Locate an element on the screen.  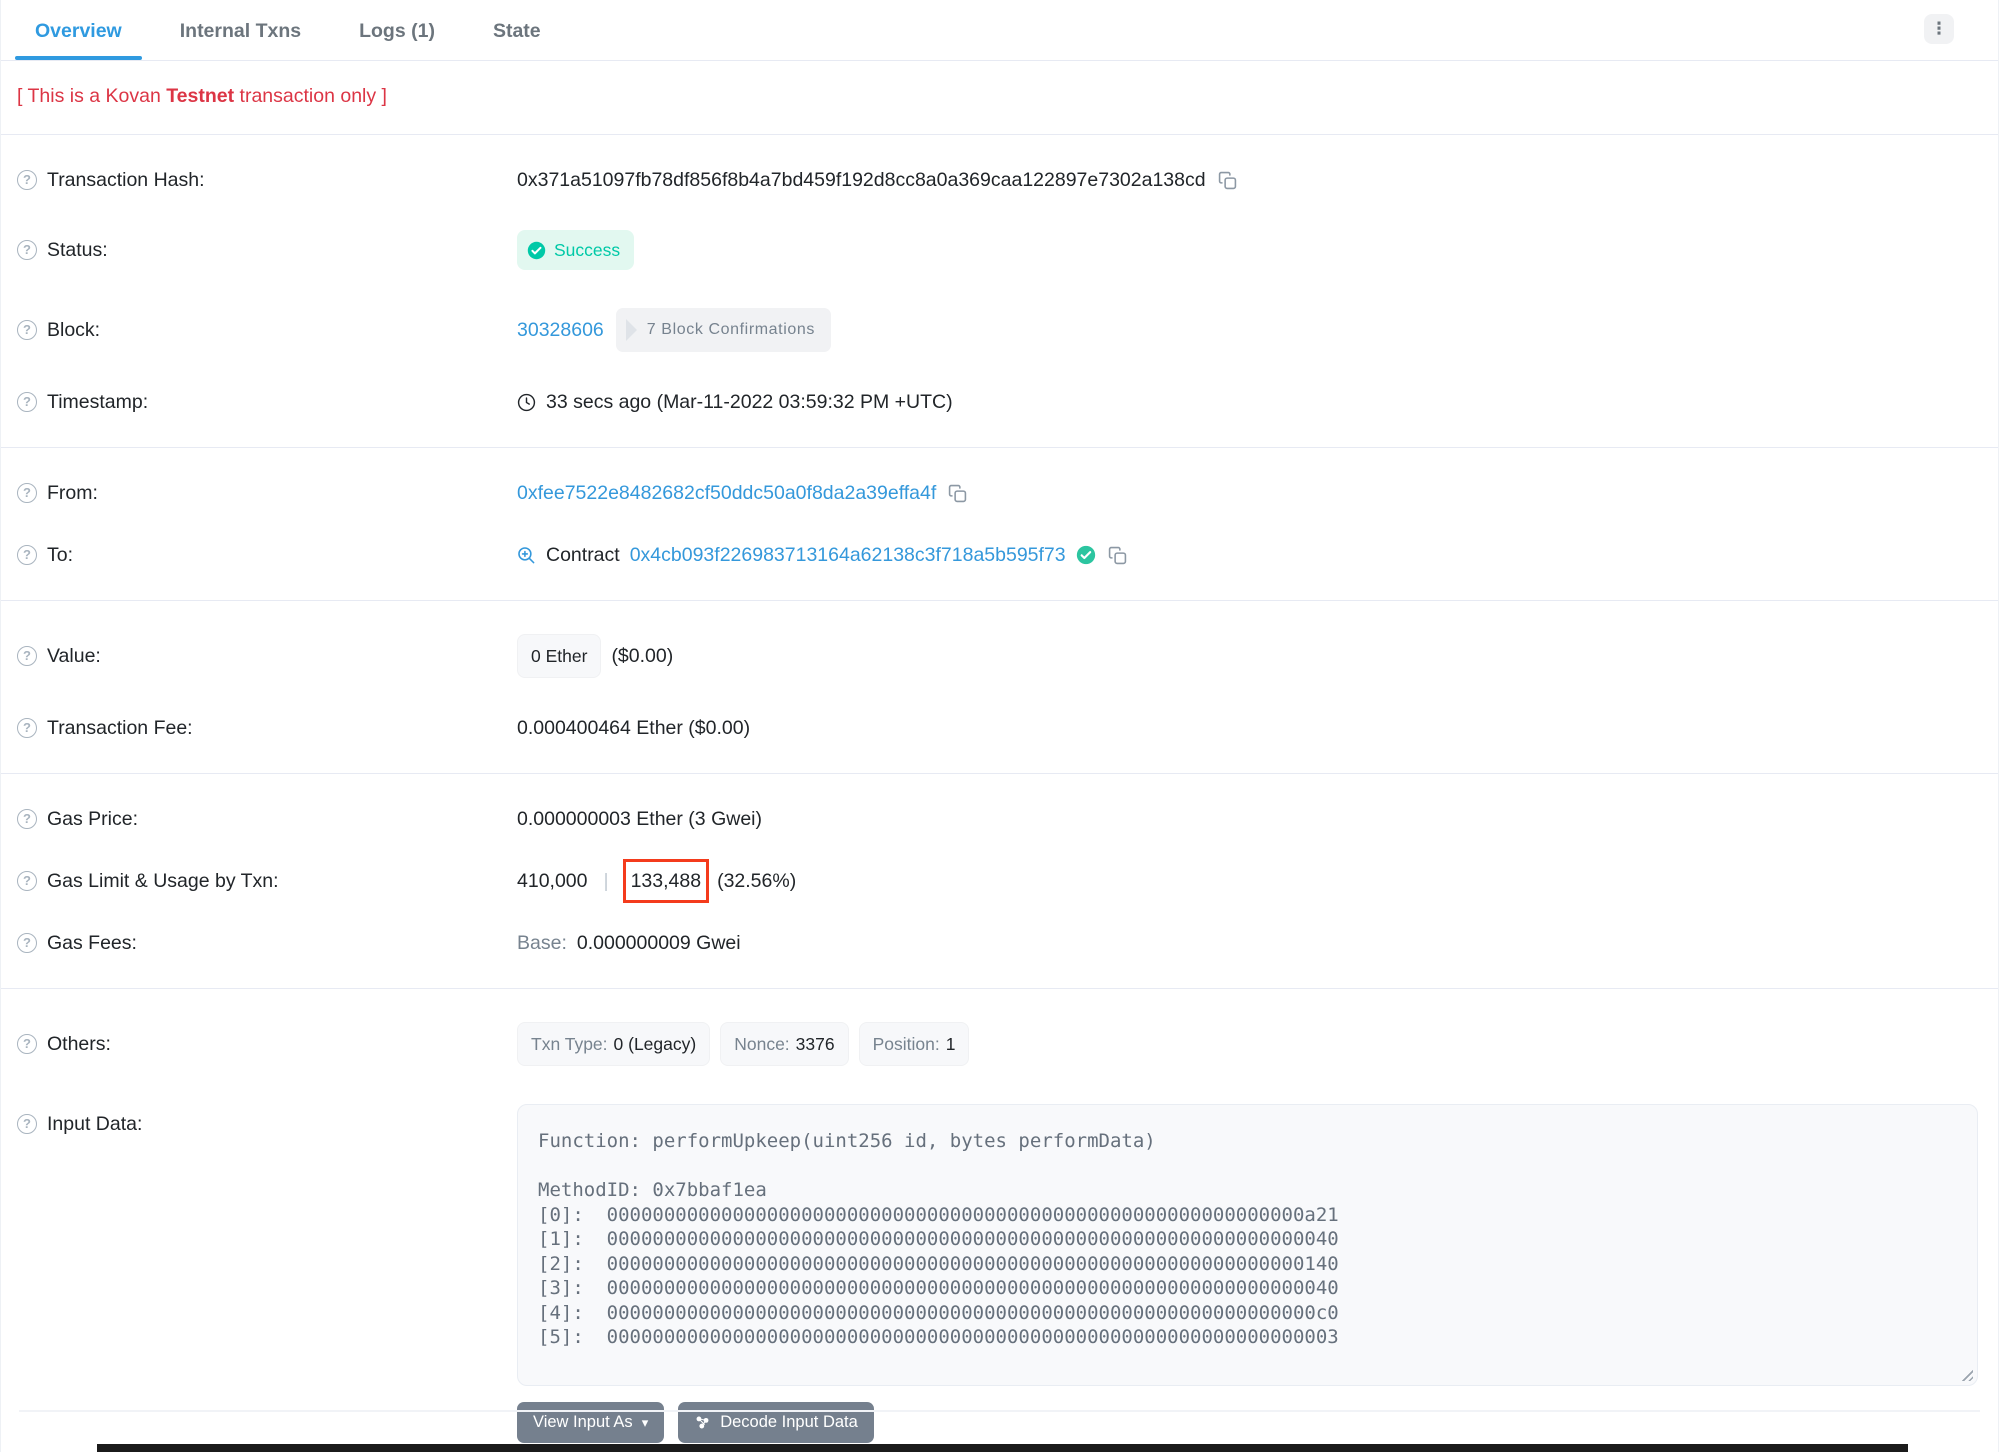
decode-label: Decode Input Data is located at coordinates (789, 1422).